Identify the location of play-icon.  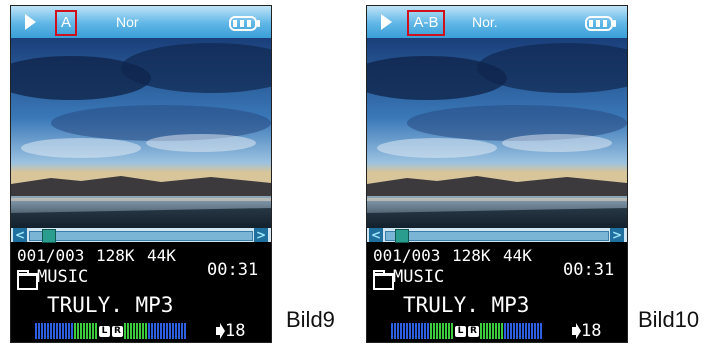
(30, 22).